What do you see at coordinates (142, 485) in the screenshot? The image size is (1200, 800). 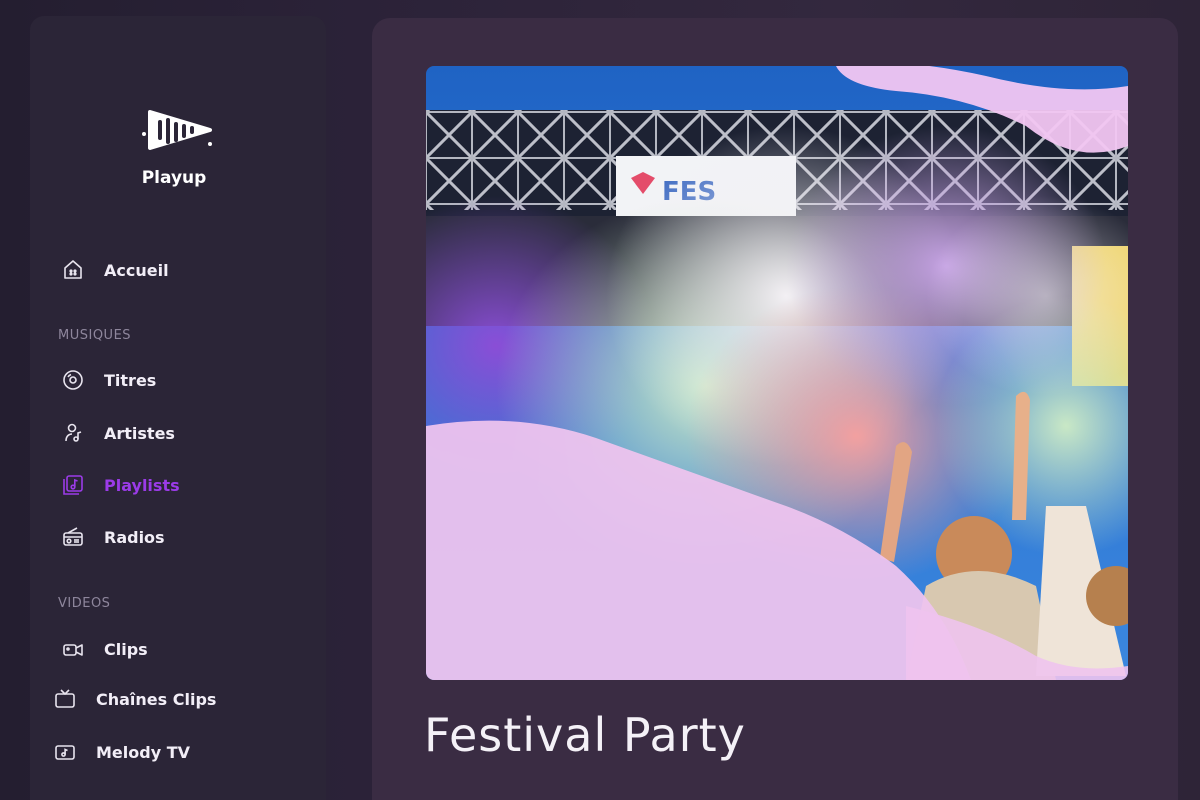 I see `sidebar-item-label: Playlists` at bounding box center [142, 485].